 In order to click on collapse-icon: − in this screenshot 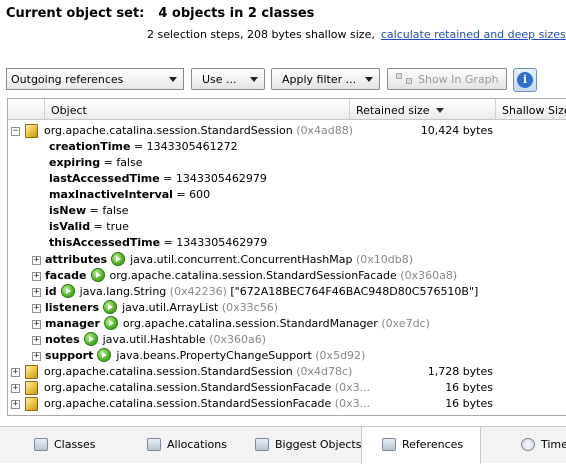, I will do `click(15, 131)`.